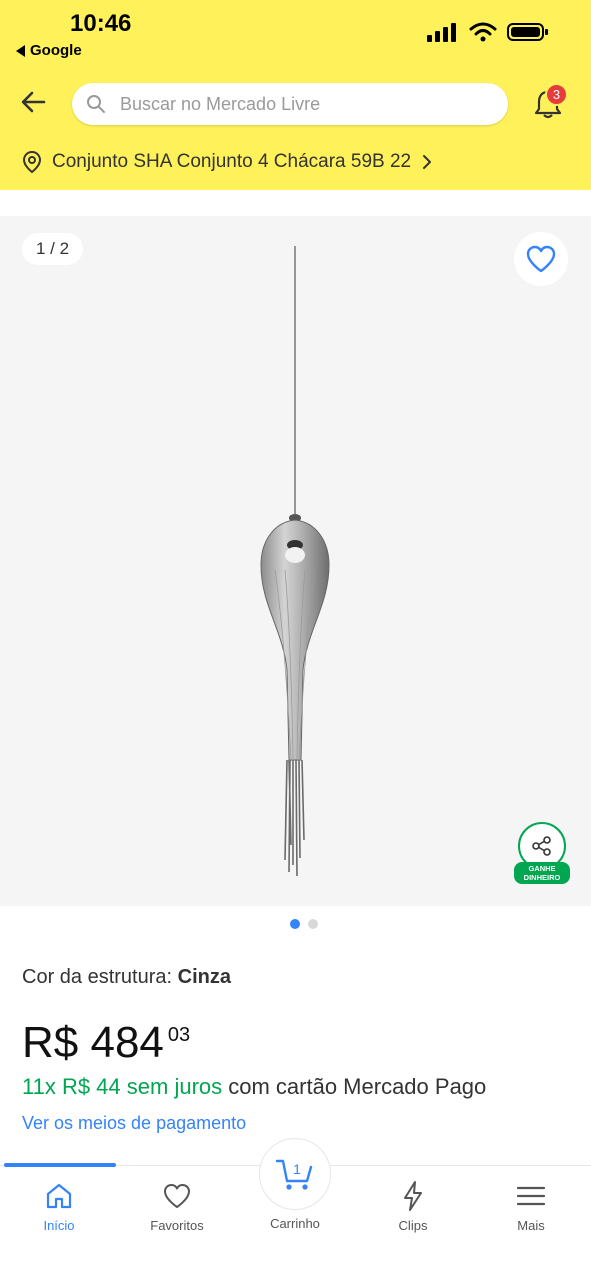  What do you see at coordinates (232, 161) in the screenshot?
I see `address-text: Conjunto SHA Conjunto 4 Chácara 59B 22` at bounding box center [232, 161].